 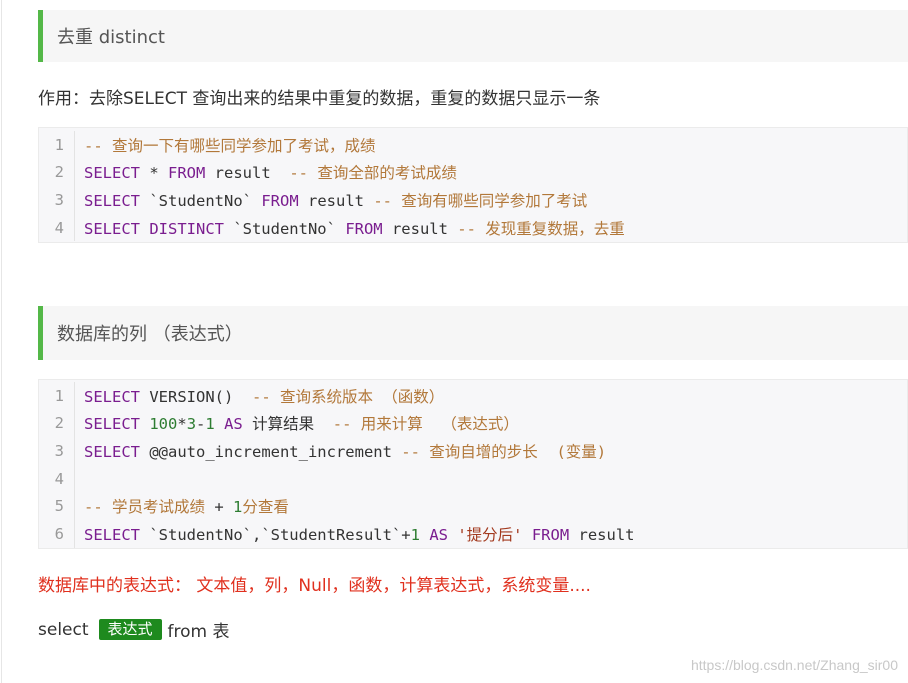 I want to click on sql-comment: -- 查询有哪些同学参加了考试, so click(x=480, y=200).